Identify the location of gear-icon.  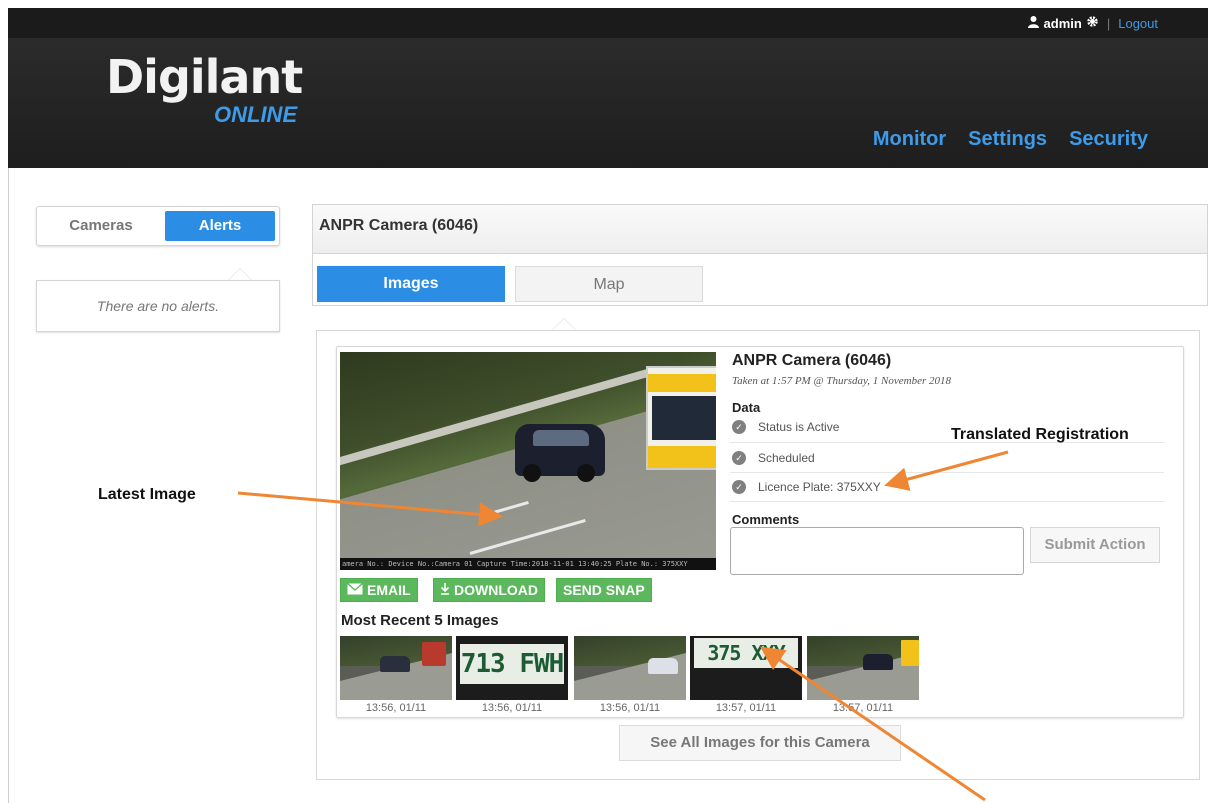
(1092, 23).